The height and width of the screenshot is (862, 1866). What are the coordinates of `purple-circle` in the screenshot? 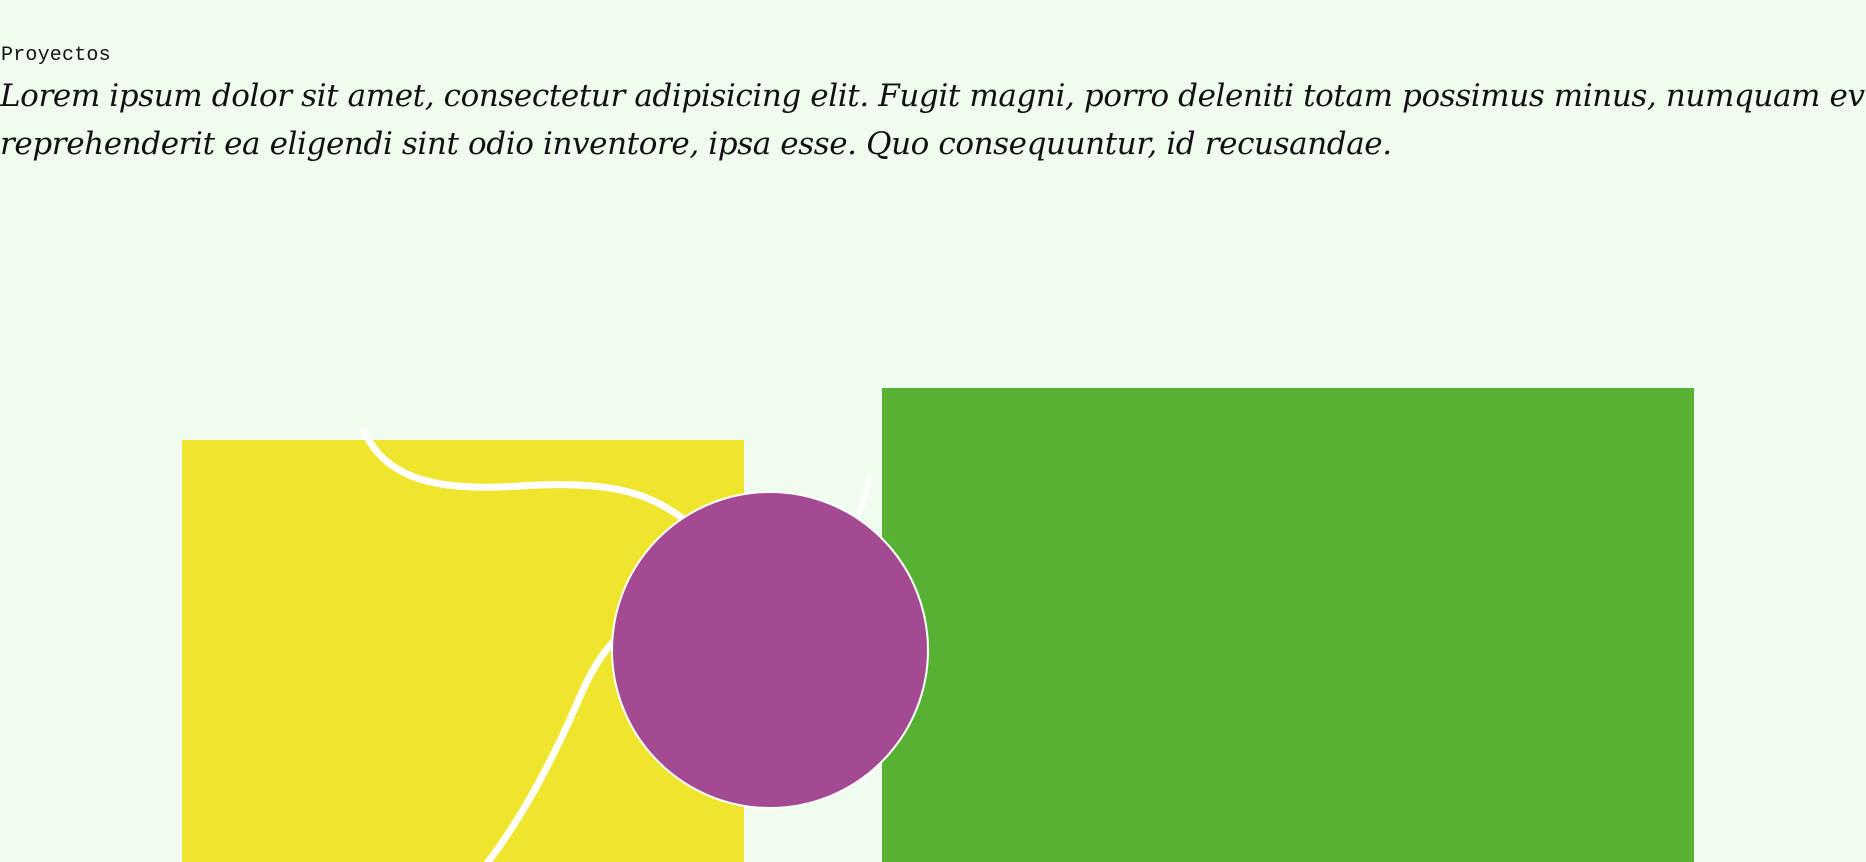 It's located at (770, 650).